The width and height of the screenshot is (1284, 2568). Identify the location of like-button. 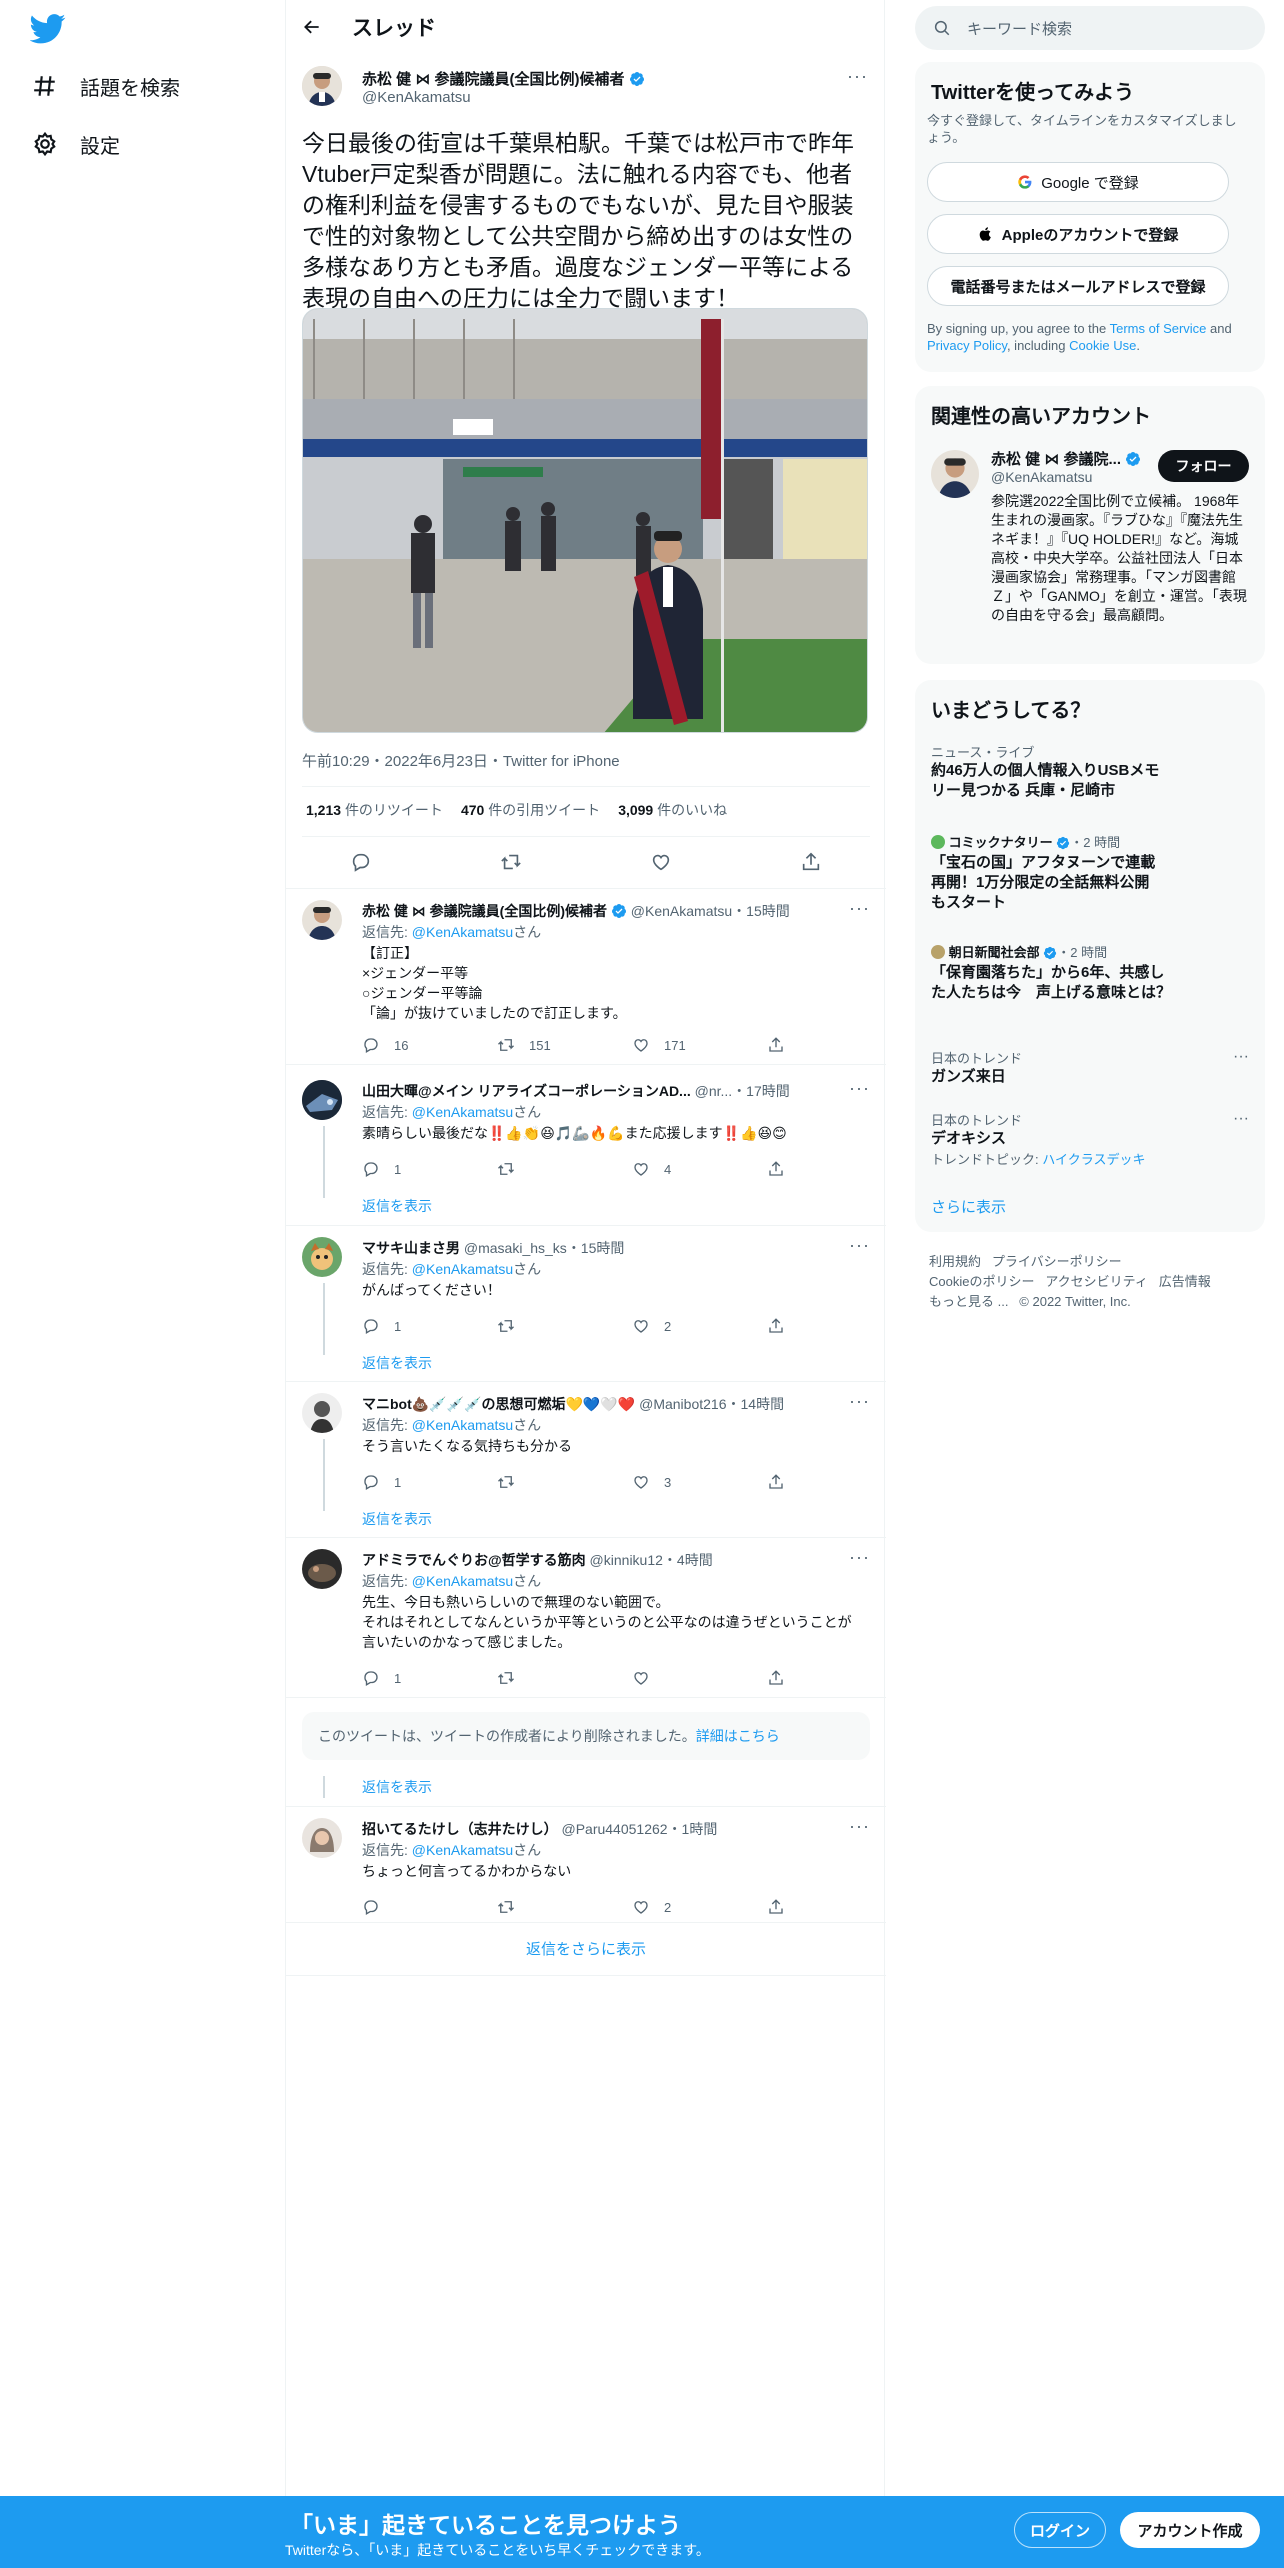
(699, 1678).